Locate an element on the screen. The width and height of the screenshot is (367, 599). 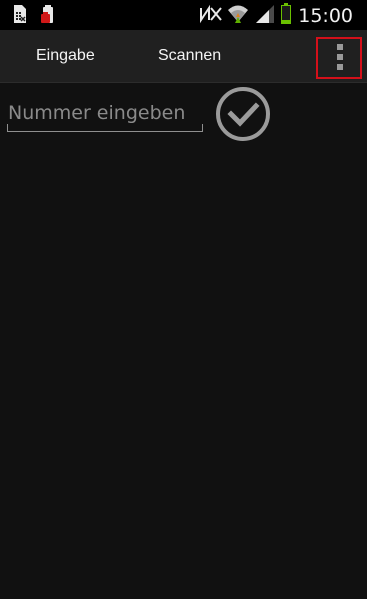
action-bar: Eingabe Scannen is located at coordinates (183, 56).